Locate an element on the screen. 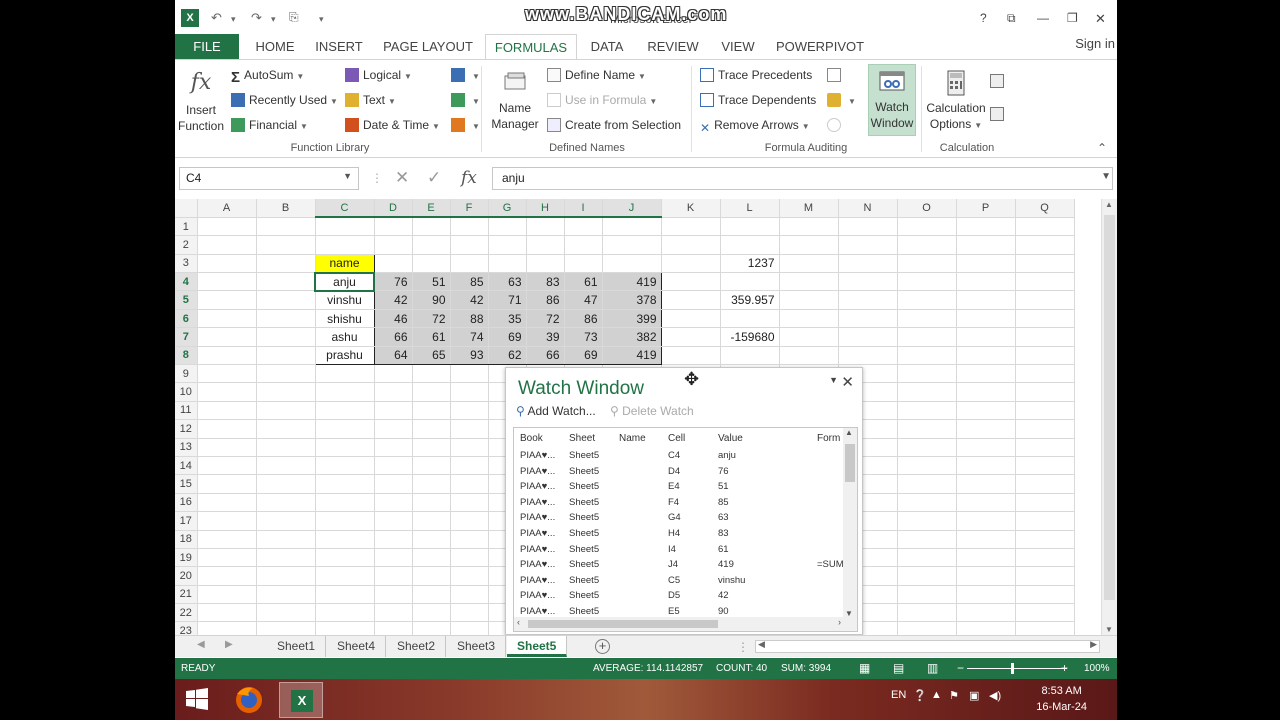  cell: 74 is located at coordinates (469, 337).